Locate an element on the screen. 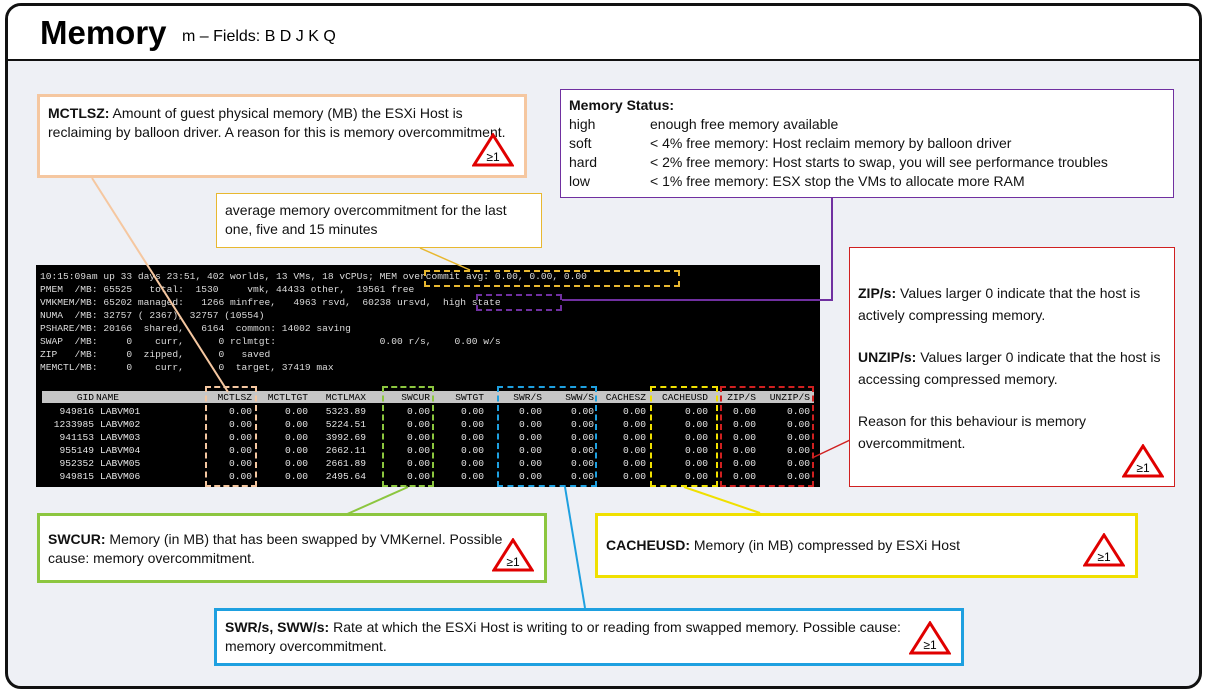 This screenshot has width=1205, height=690. title-bar: Memory m – Fields: B D J K Q is located at coordinates (603, 33).